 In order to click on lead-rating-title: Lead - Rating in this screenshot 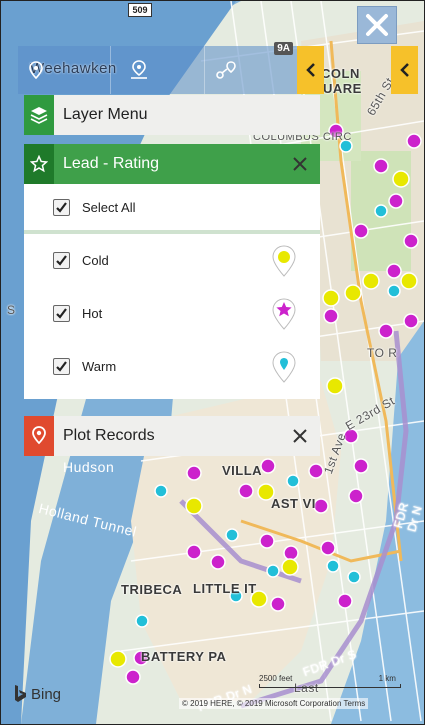, I will do `click(111, 163)`.